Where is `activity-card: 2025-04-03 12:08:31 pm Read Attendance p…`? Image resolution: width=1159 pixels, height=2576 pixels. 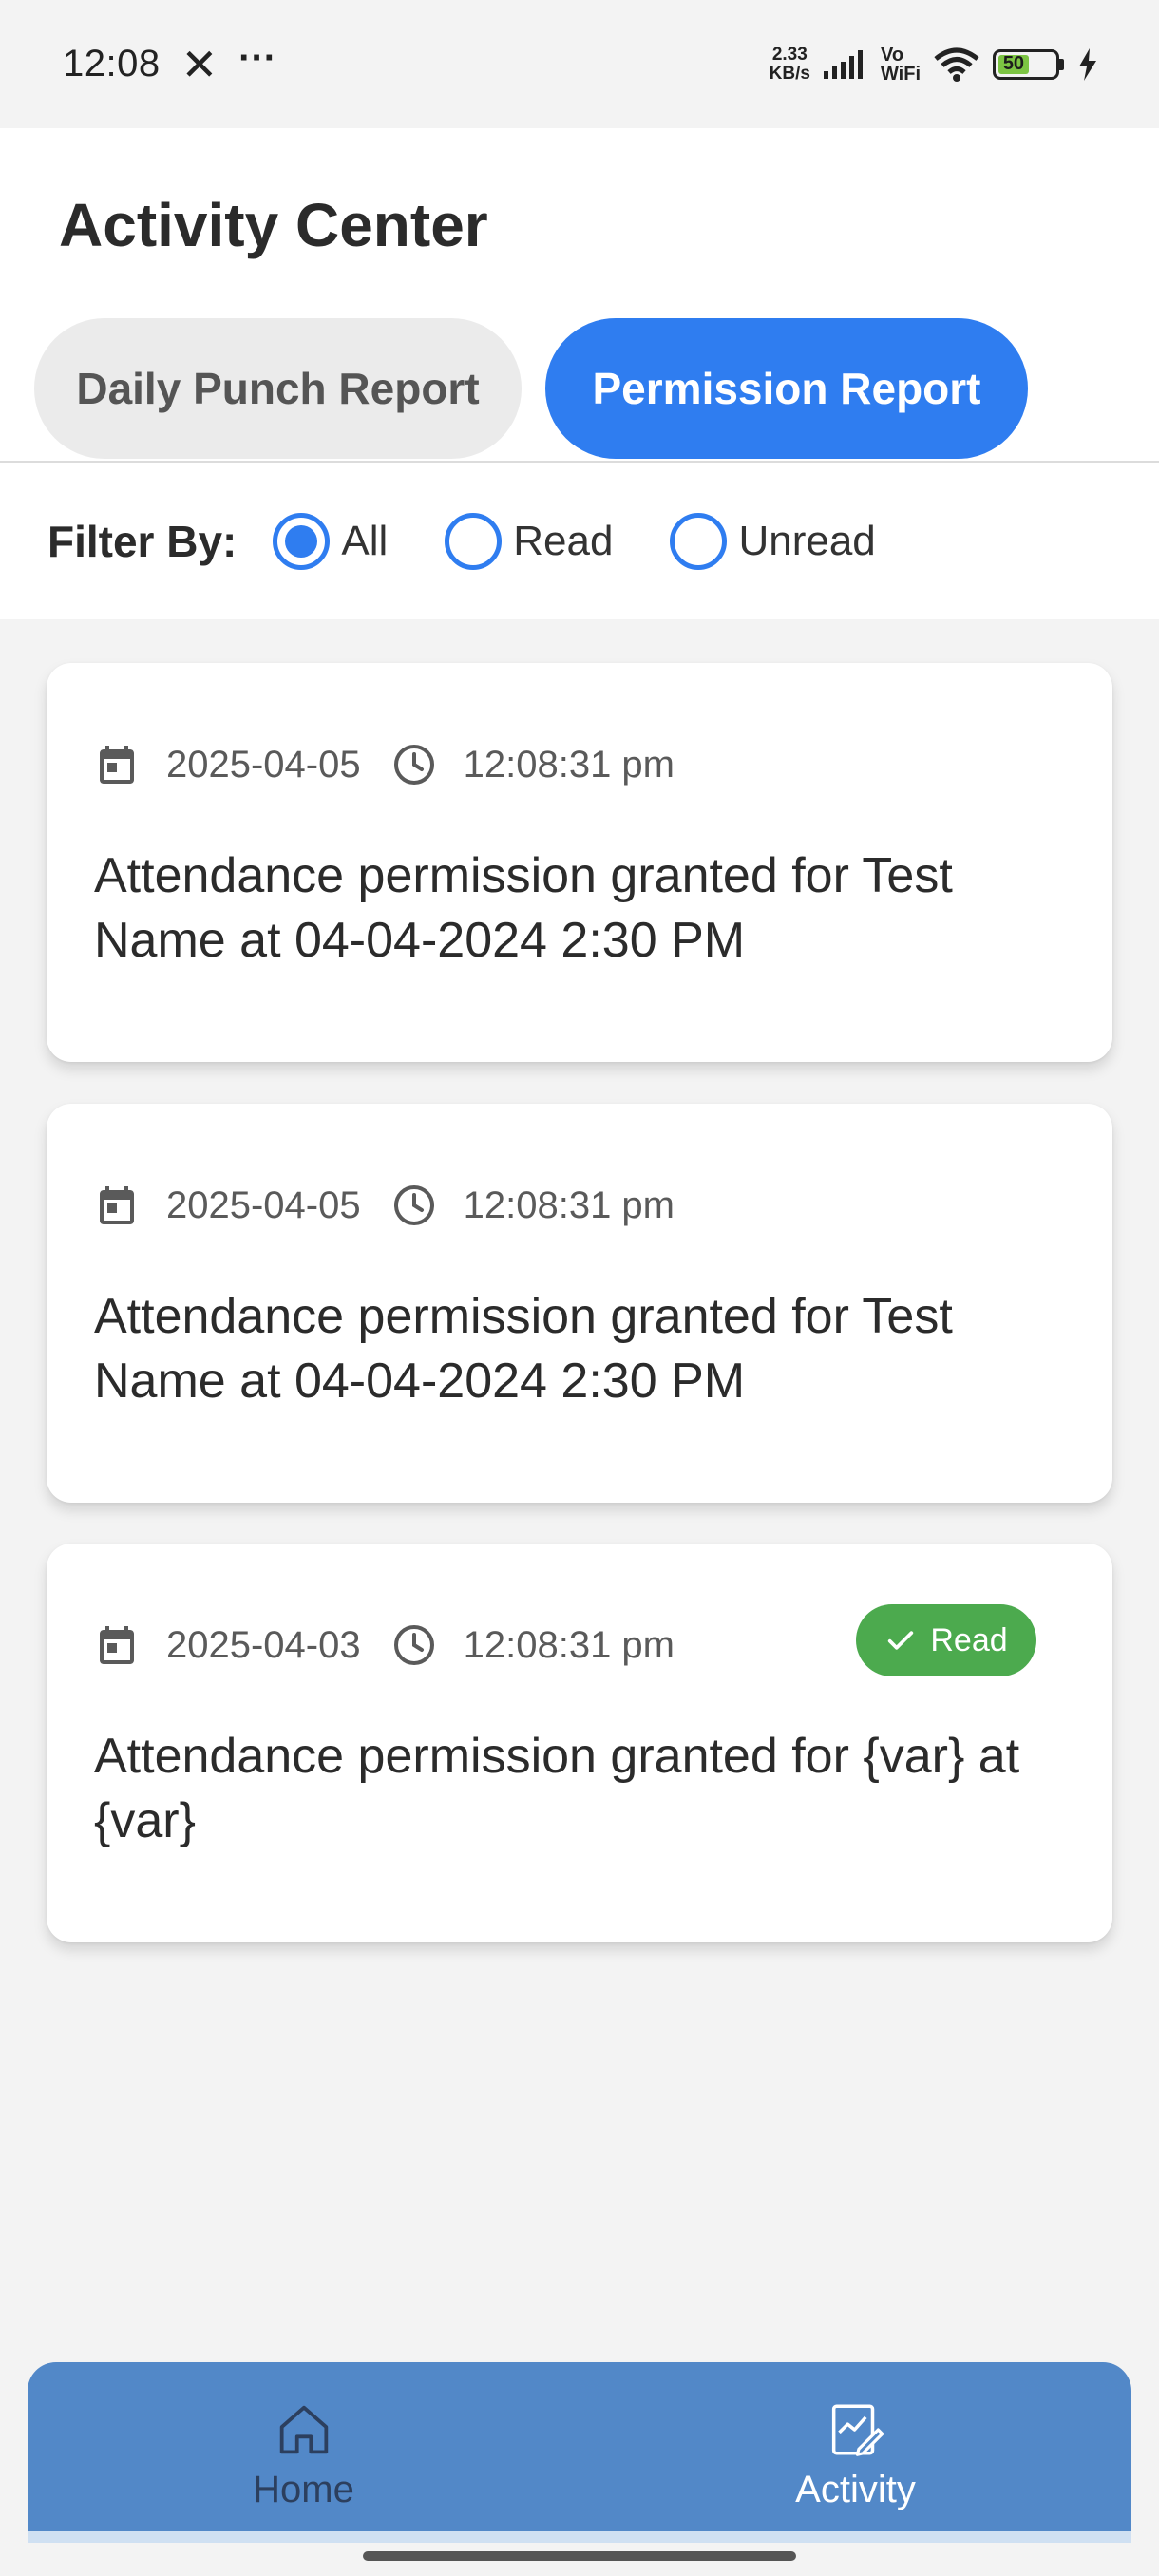 activity-card: 2025-04-03 12:08:31 pm Read Attendance p… is located at coordinates (579, 1743).